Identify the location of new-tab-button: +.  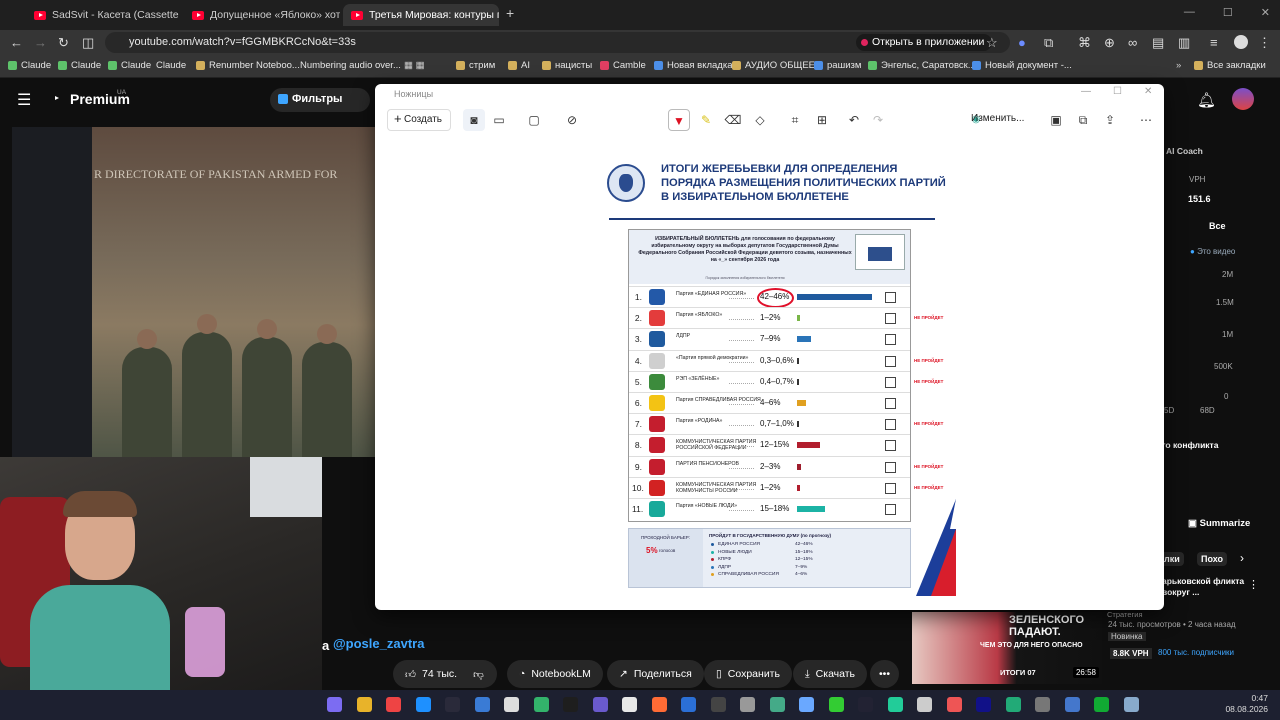
(510, 13).